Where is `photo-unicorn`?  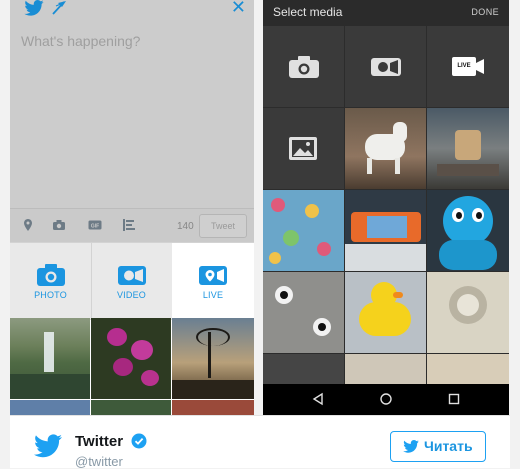 photo-unicorn is located at coordinates (385, 148).